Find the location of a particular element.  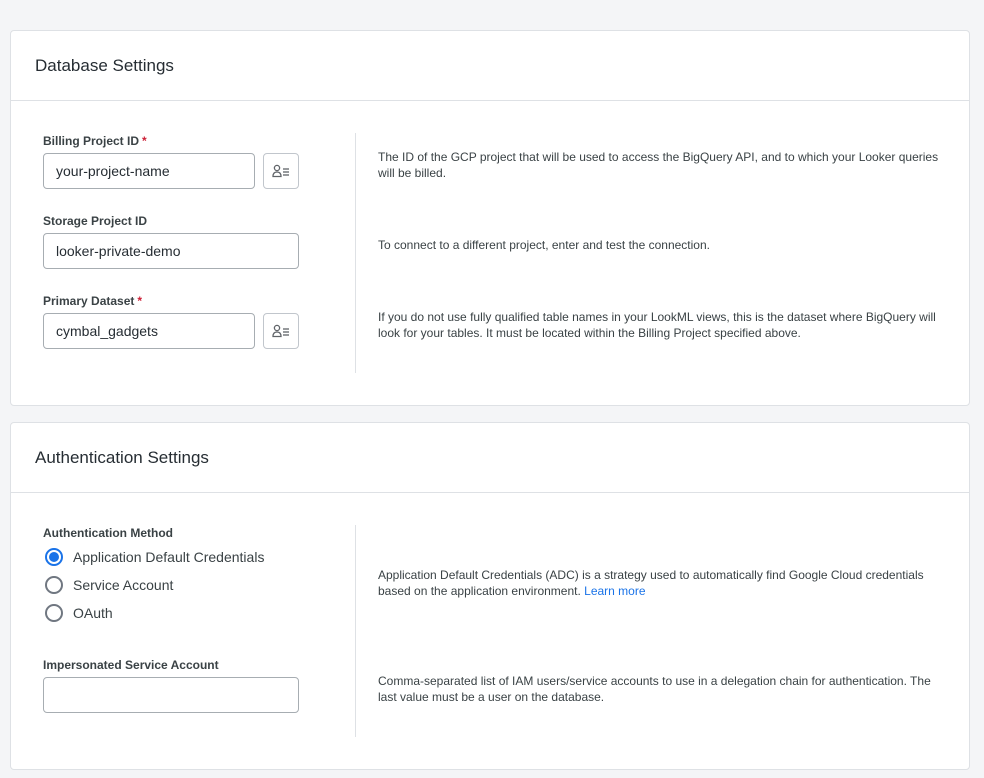

authentication-settings-header: Authentication Settings is located at coordinates (490, 458).